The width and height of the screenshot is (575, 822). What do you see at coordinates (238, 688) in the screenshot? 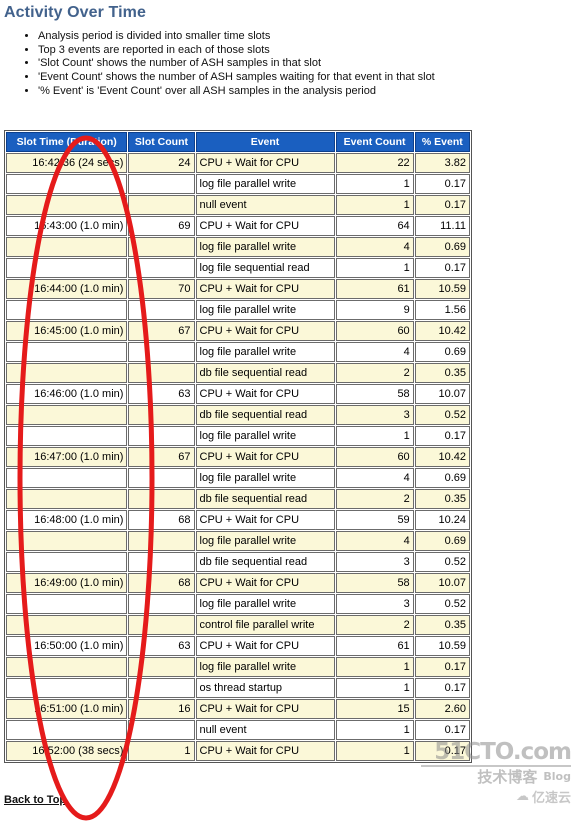
I see `table-row: os thread startup 1 0.17` at bounding box center [238, 688].